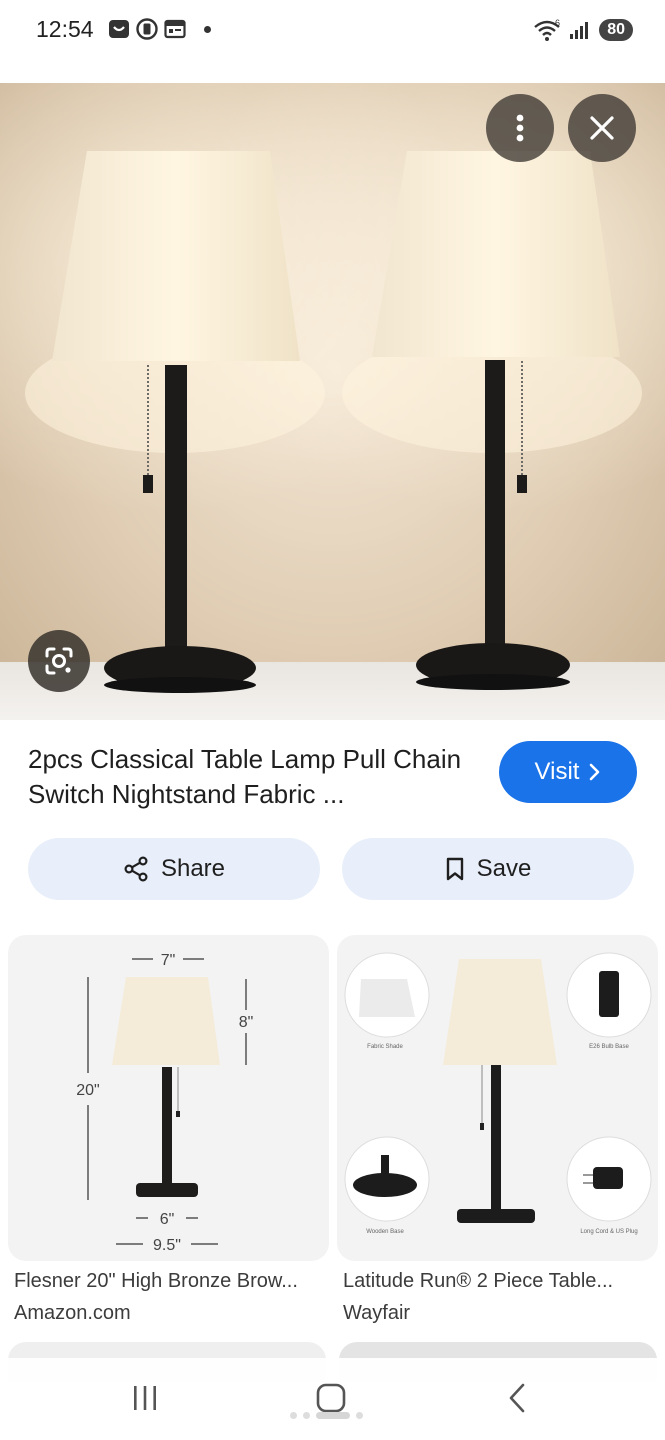 This screenshot has width=665, height=1440. What do you see at coordinates (557, 23) in the screenshot?
I see `wifi-signal-label: 6` at bounding box center [557, 23].